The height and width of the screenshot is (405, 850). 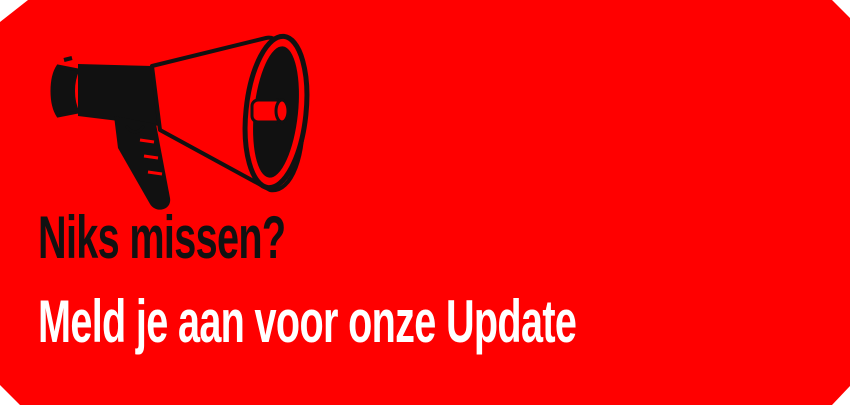 I want to click on signup-call-to-action: Meld je aan voor onze Update, so click(x=307, y=322).